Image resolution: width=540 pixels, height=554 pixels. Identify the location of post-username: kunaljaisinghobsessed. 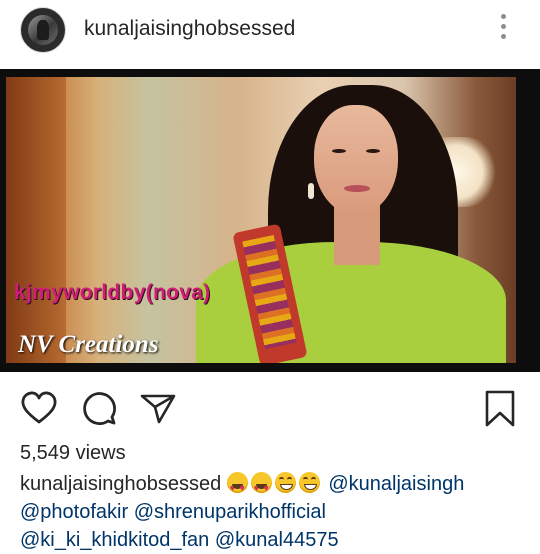
(189, 29).